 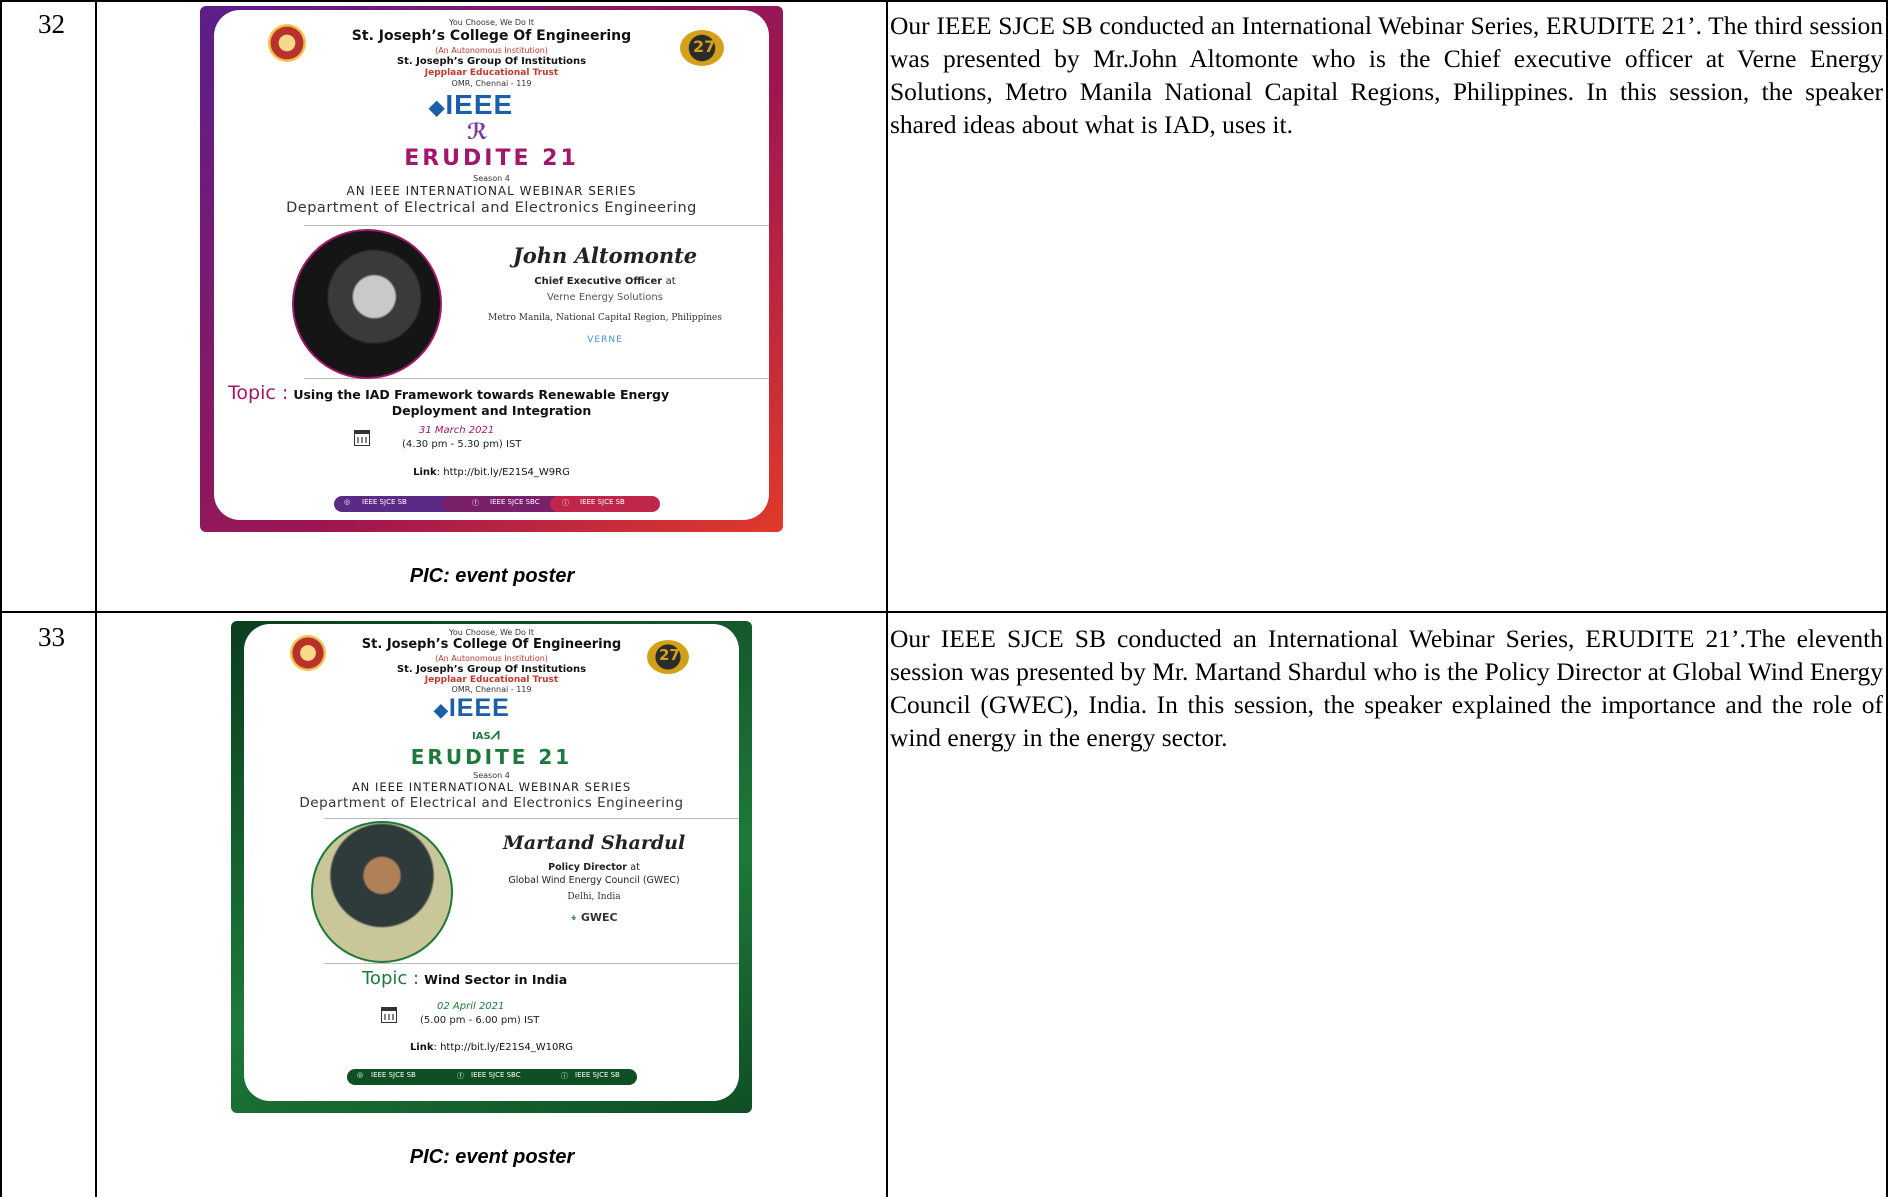 I want to click on registration-link: Link: http://bit.ly/E21S4_W9RG, so click(x=491, y=472).